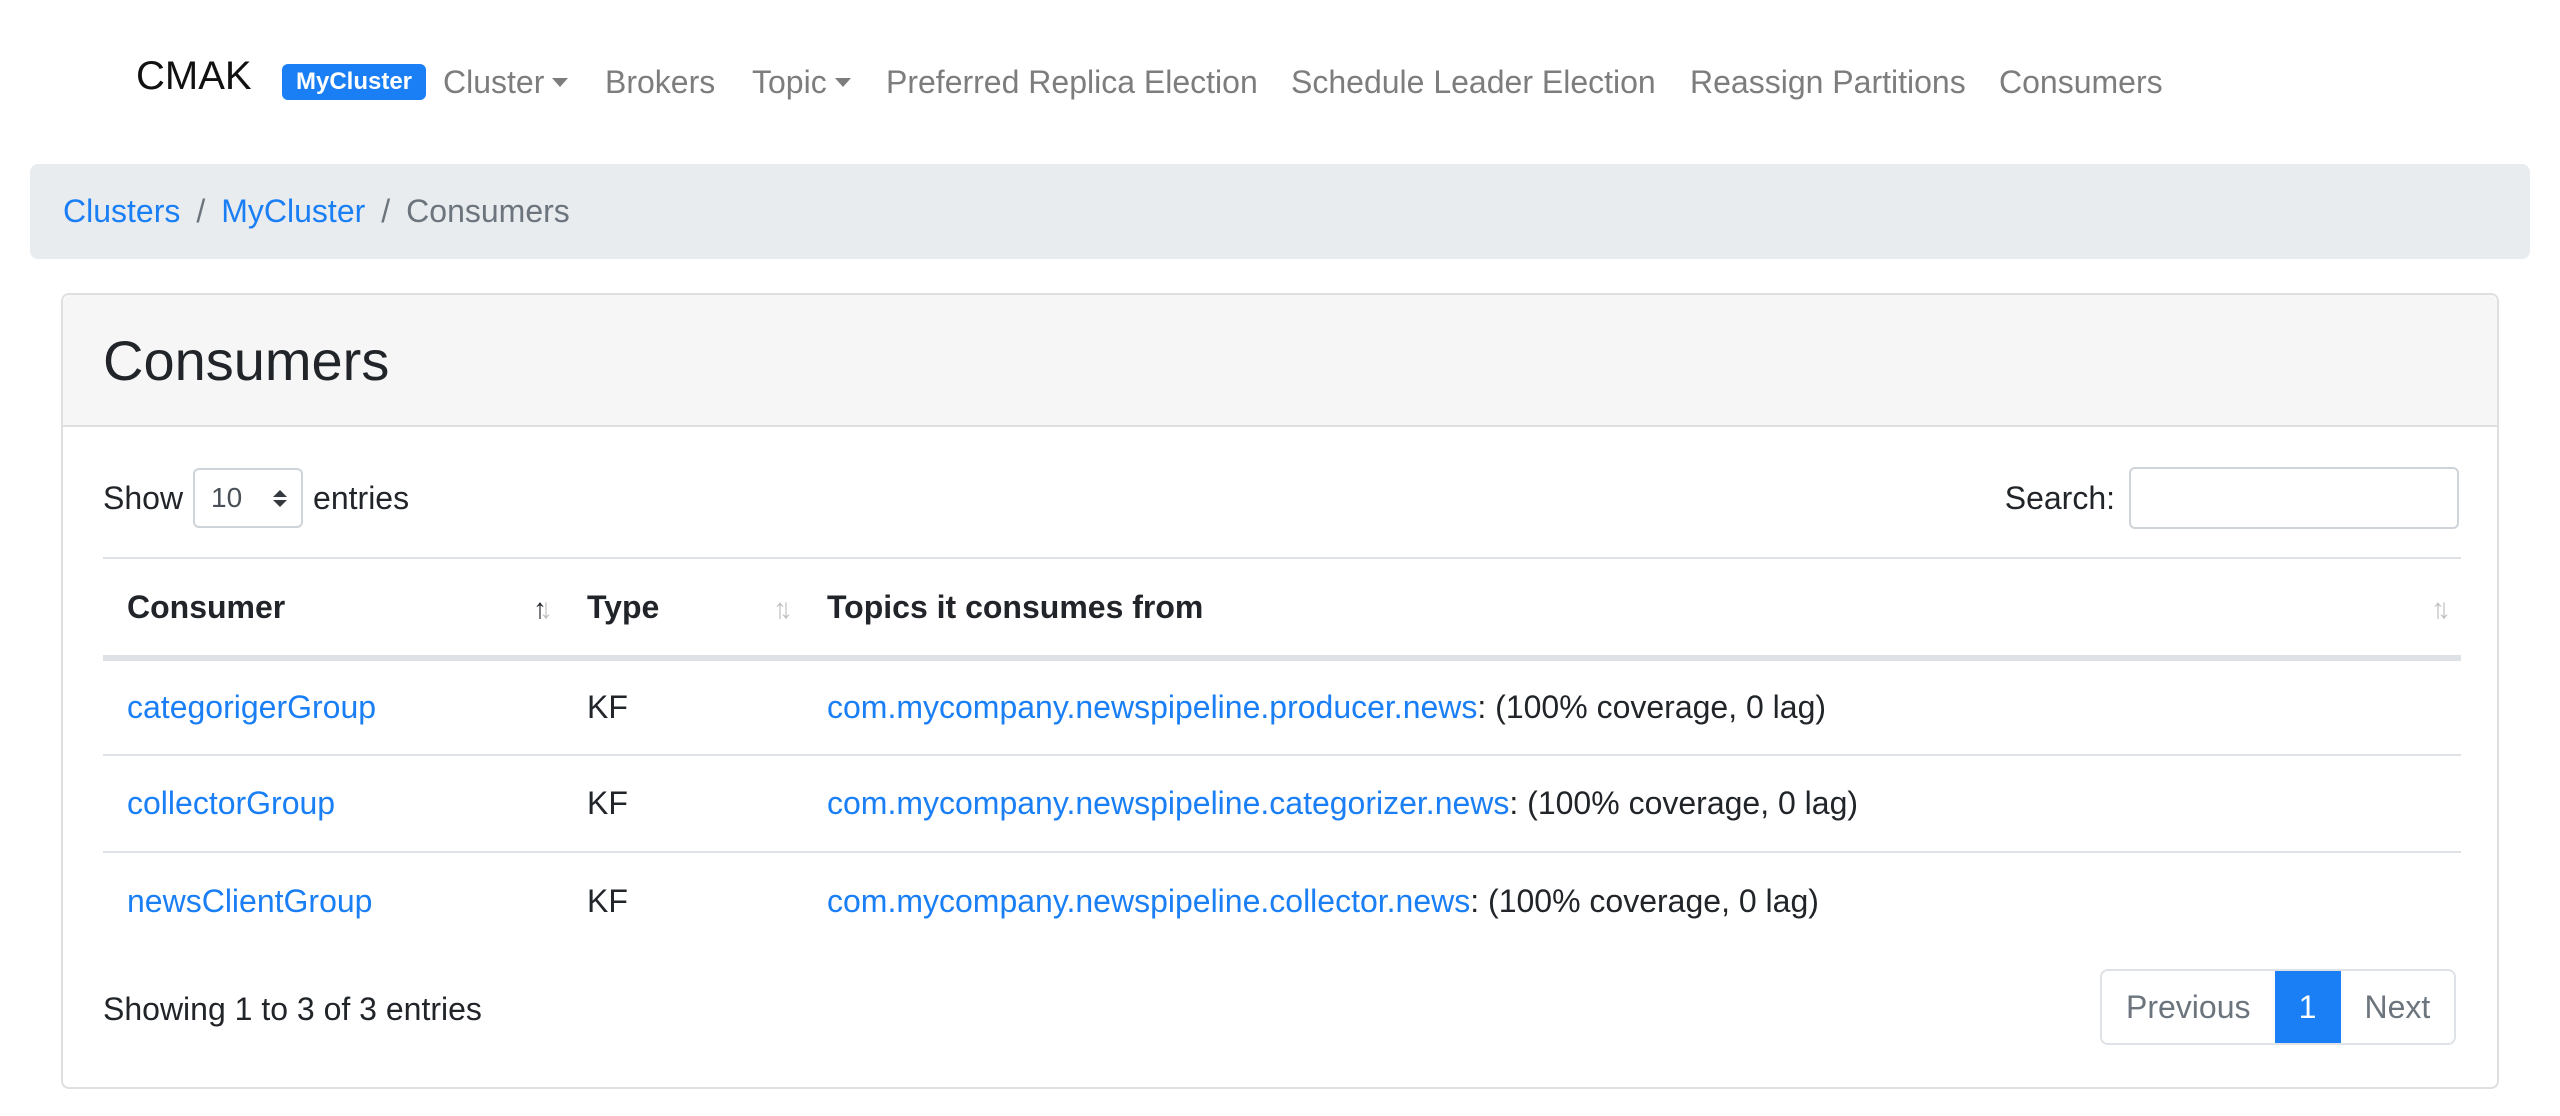 This screenshot has width=2560, height=1116. I want to click on nav-cluster-dropdown: Cluster, so click(506, 82).